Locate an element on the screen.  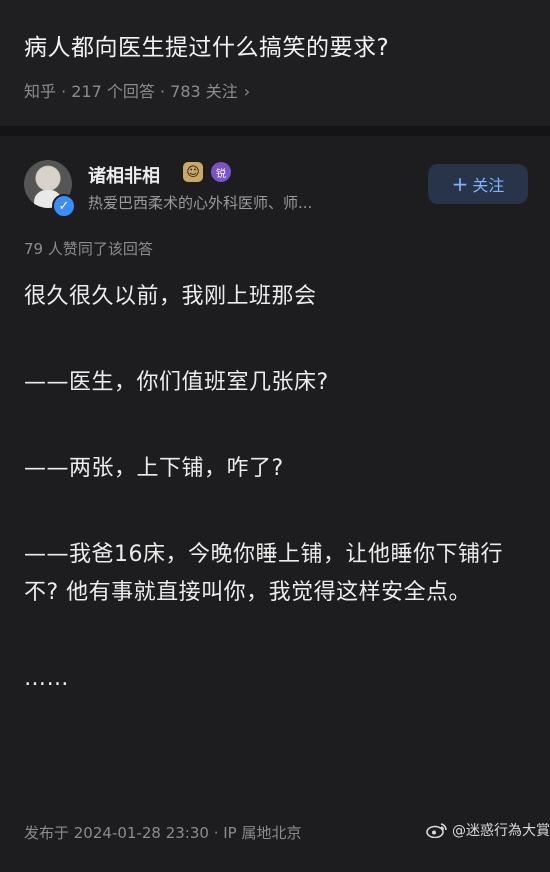
watermark: @迷惑行為大賞 is located at coordinates (488, 830).